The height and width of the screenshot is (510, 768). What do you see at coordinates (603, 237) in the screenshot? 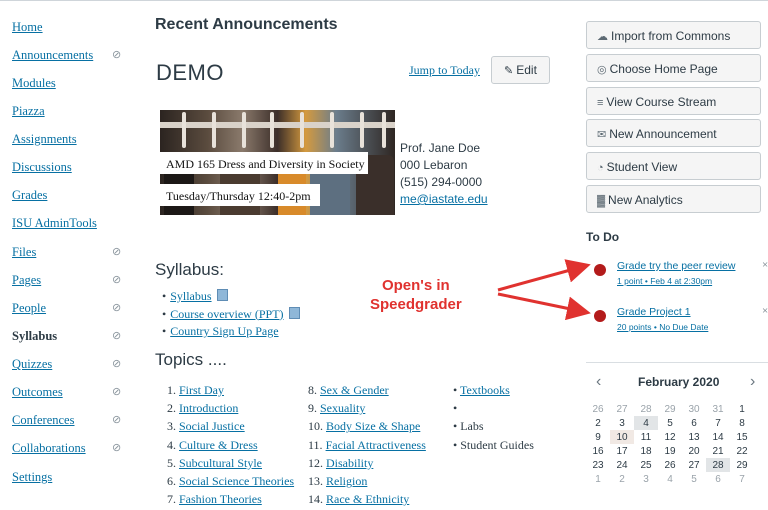
I see `todo-heading: To Do` at bounding box center [603, 237].